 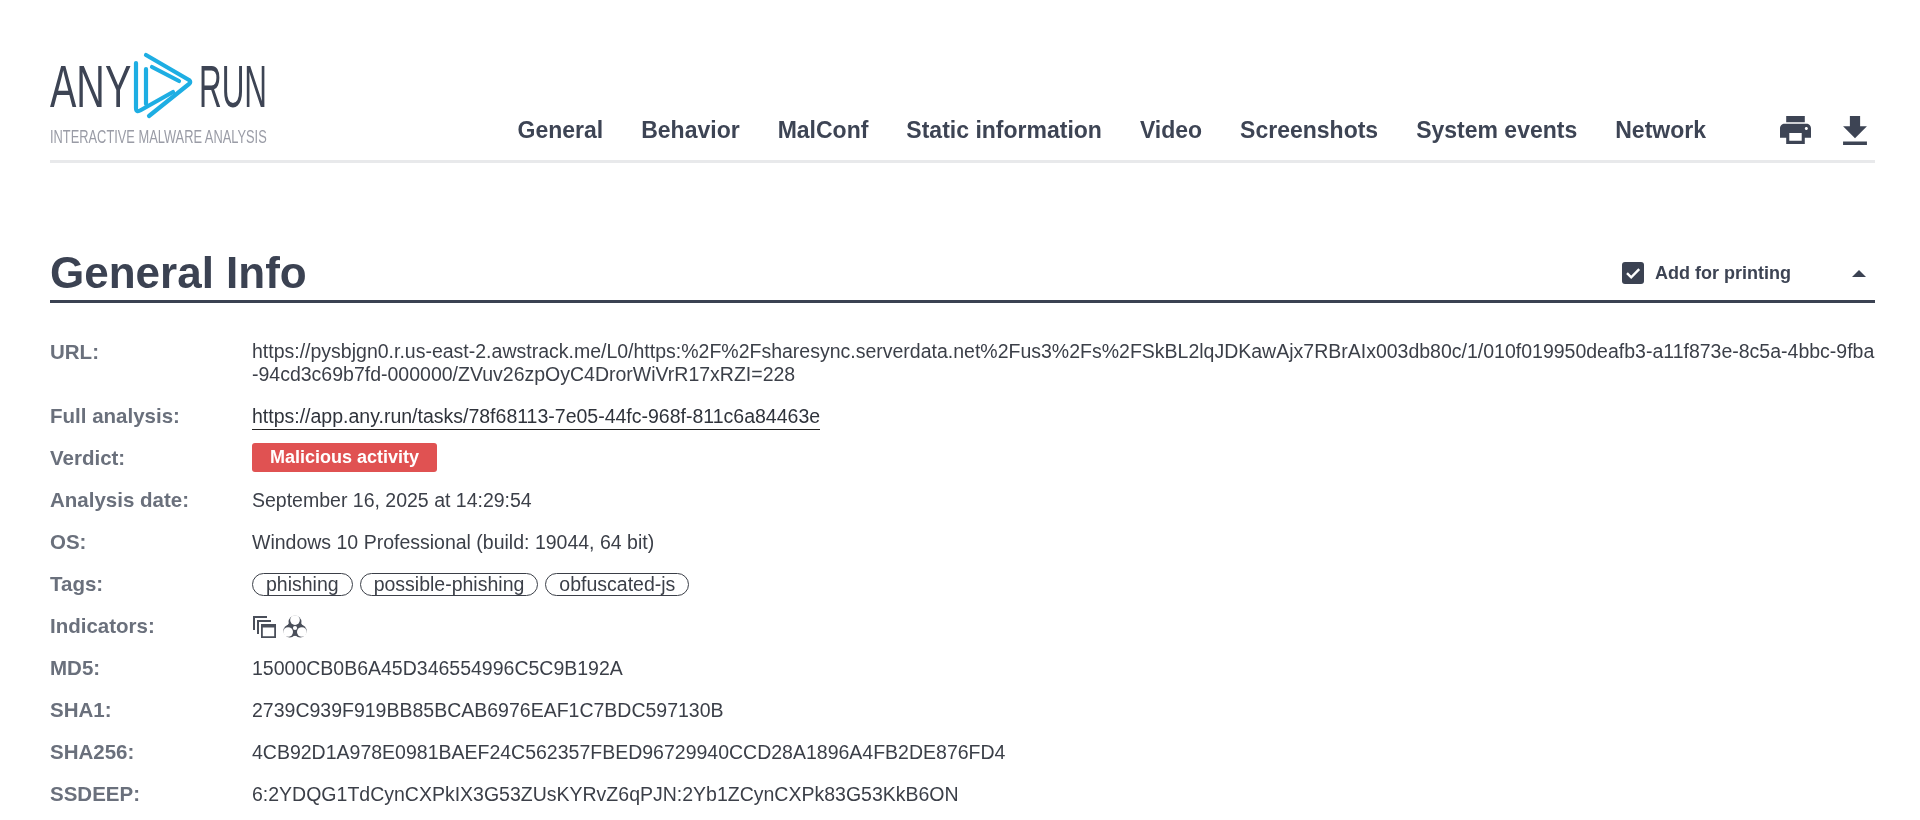 I want to click on field-value: 4CB92D1A978E0981BAEF24C562357FBED96729940CCD28A1896A4FB2DE876FD4, so click(x=629, y=752).